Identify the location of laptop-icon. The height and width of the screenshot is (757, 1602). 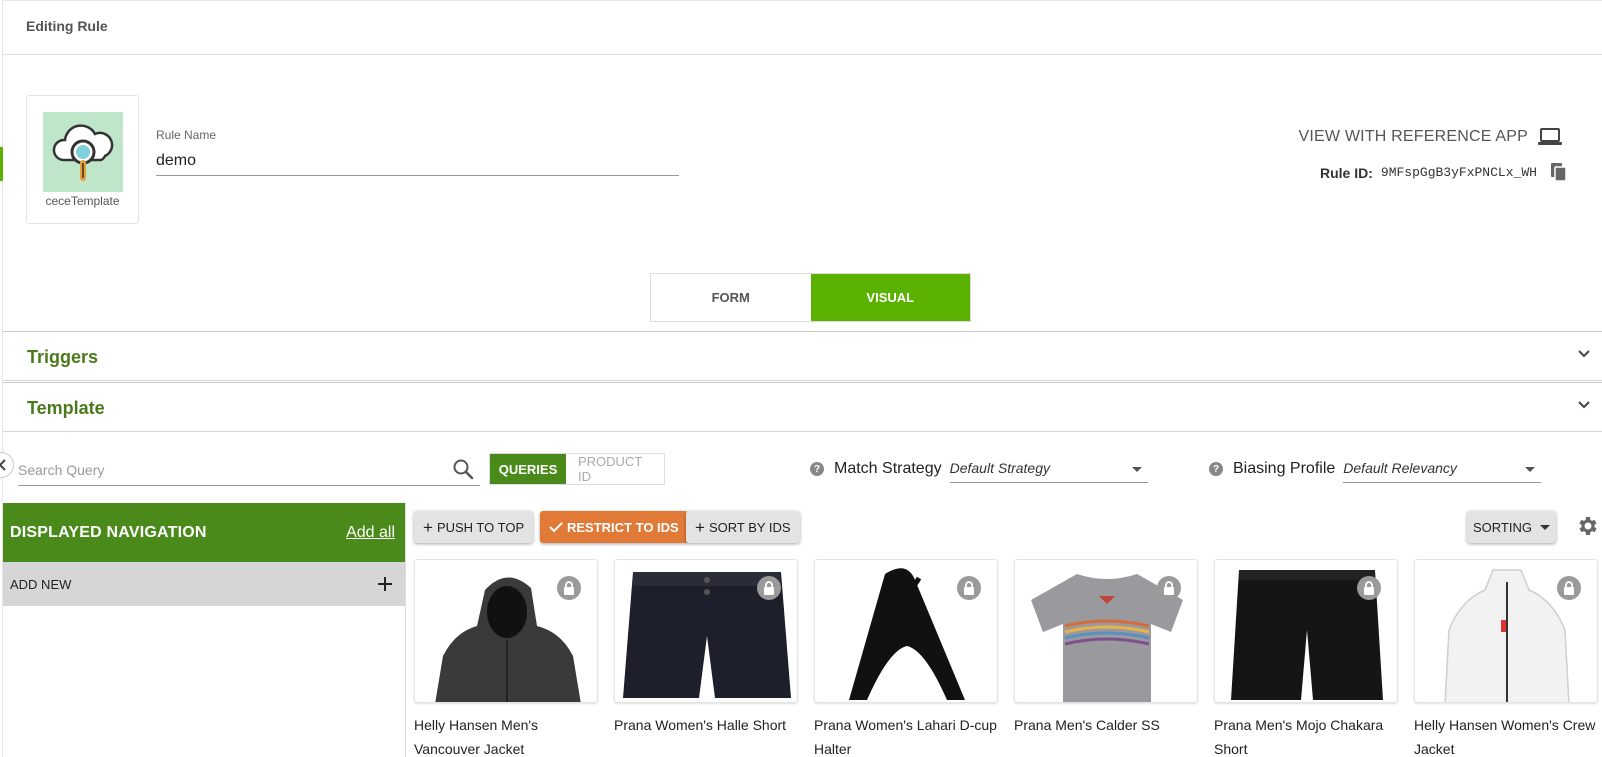
(1550, 136).